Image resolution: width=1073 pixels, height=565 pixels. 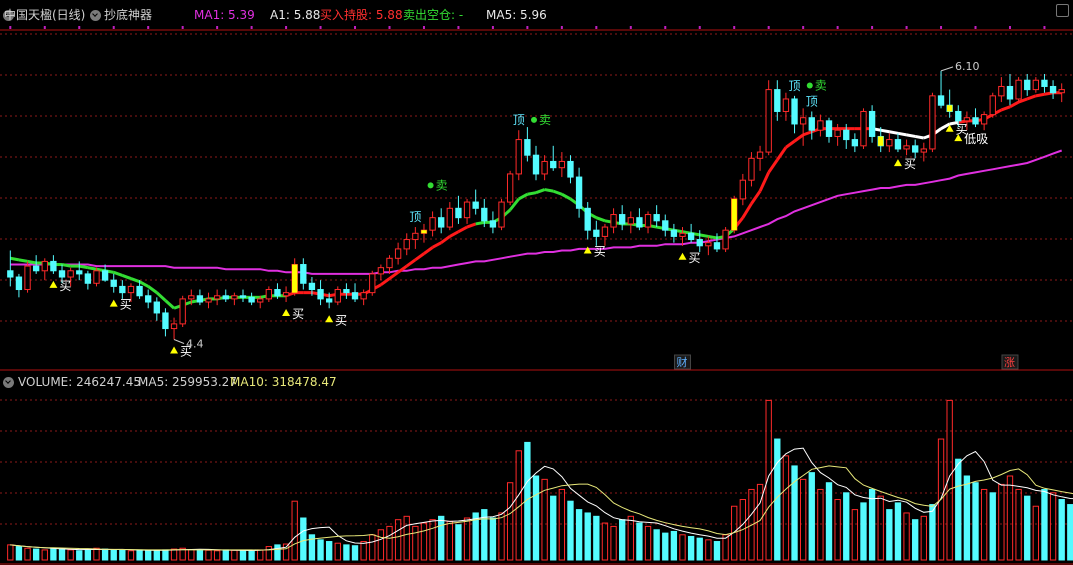 I want to click on sell-dot-icon, so click(x=534, y=119).